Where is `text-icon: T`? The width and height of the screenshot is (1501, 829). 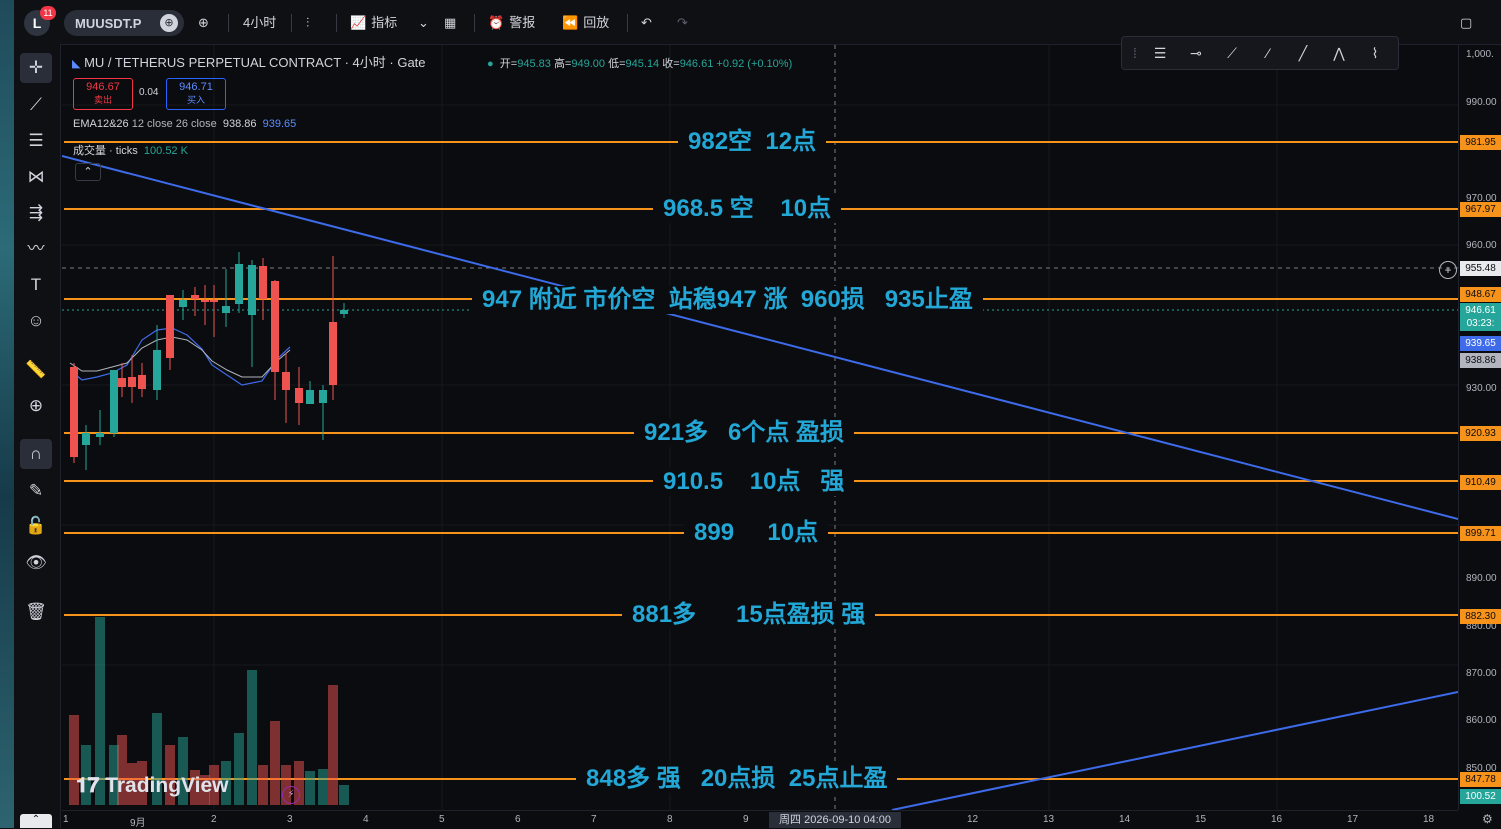 text-icon: T is located at coordinates (36, 285).